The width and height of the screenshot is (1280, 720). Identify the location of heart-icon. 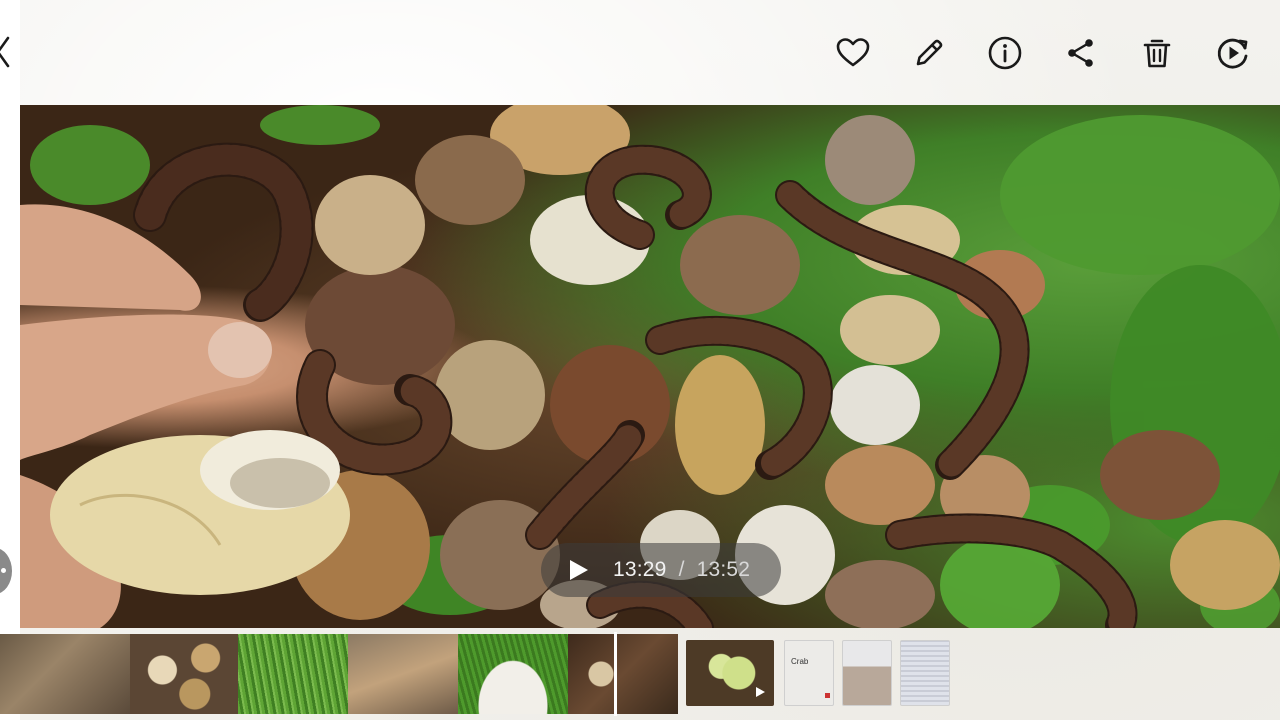
(853, 52).